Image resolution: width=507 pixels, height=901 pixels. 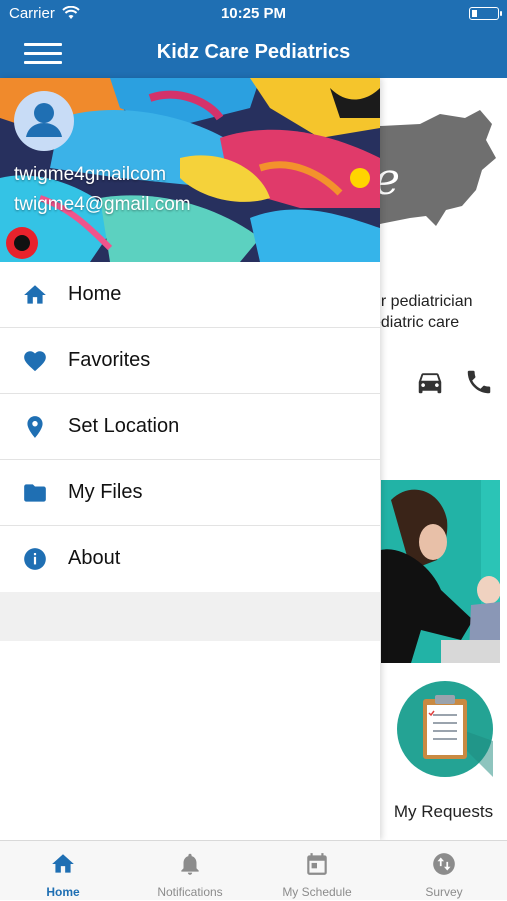 I want to click on intro-text-line1: ur pediatrician, so click(x=422, y=301).